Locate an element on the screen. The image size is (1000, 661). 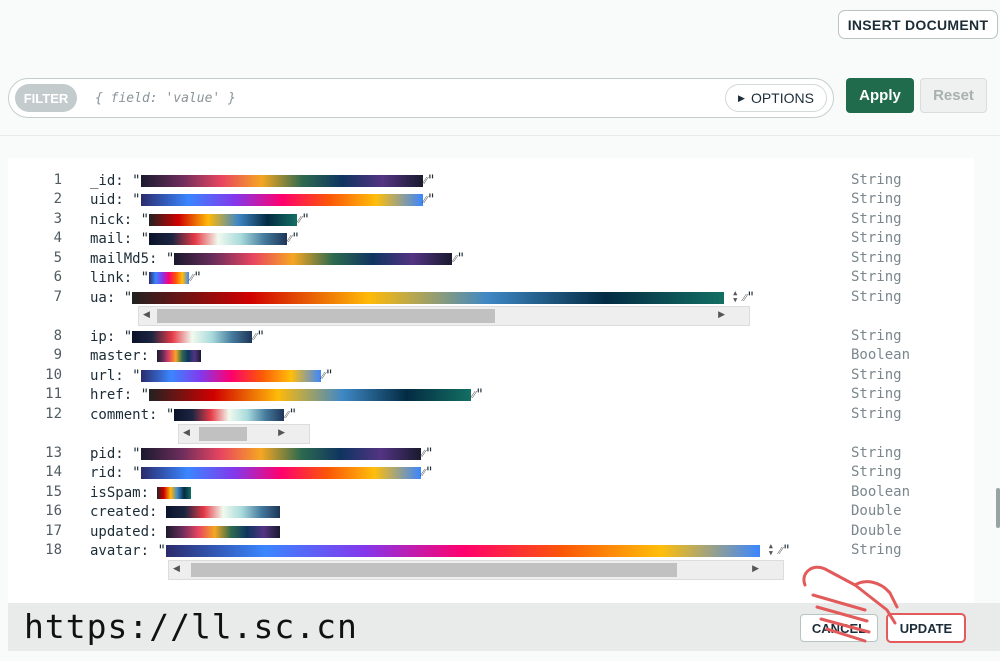
field-row: mail: " ⁄⁄ " is located at coordinates (195, 239).